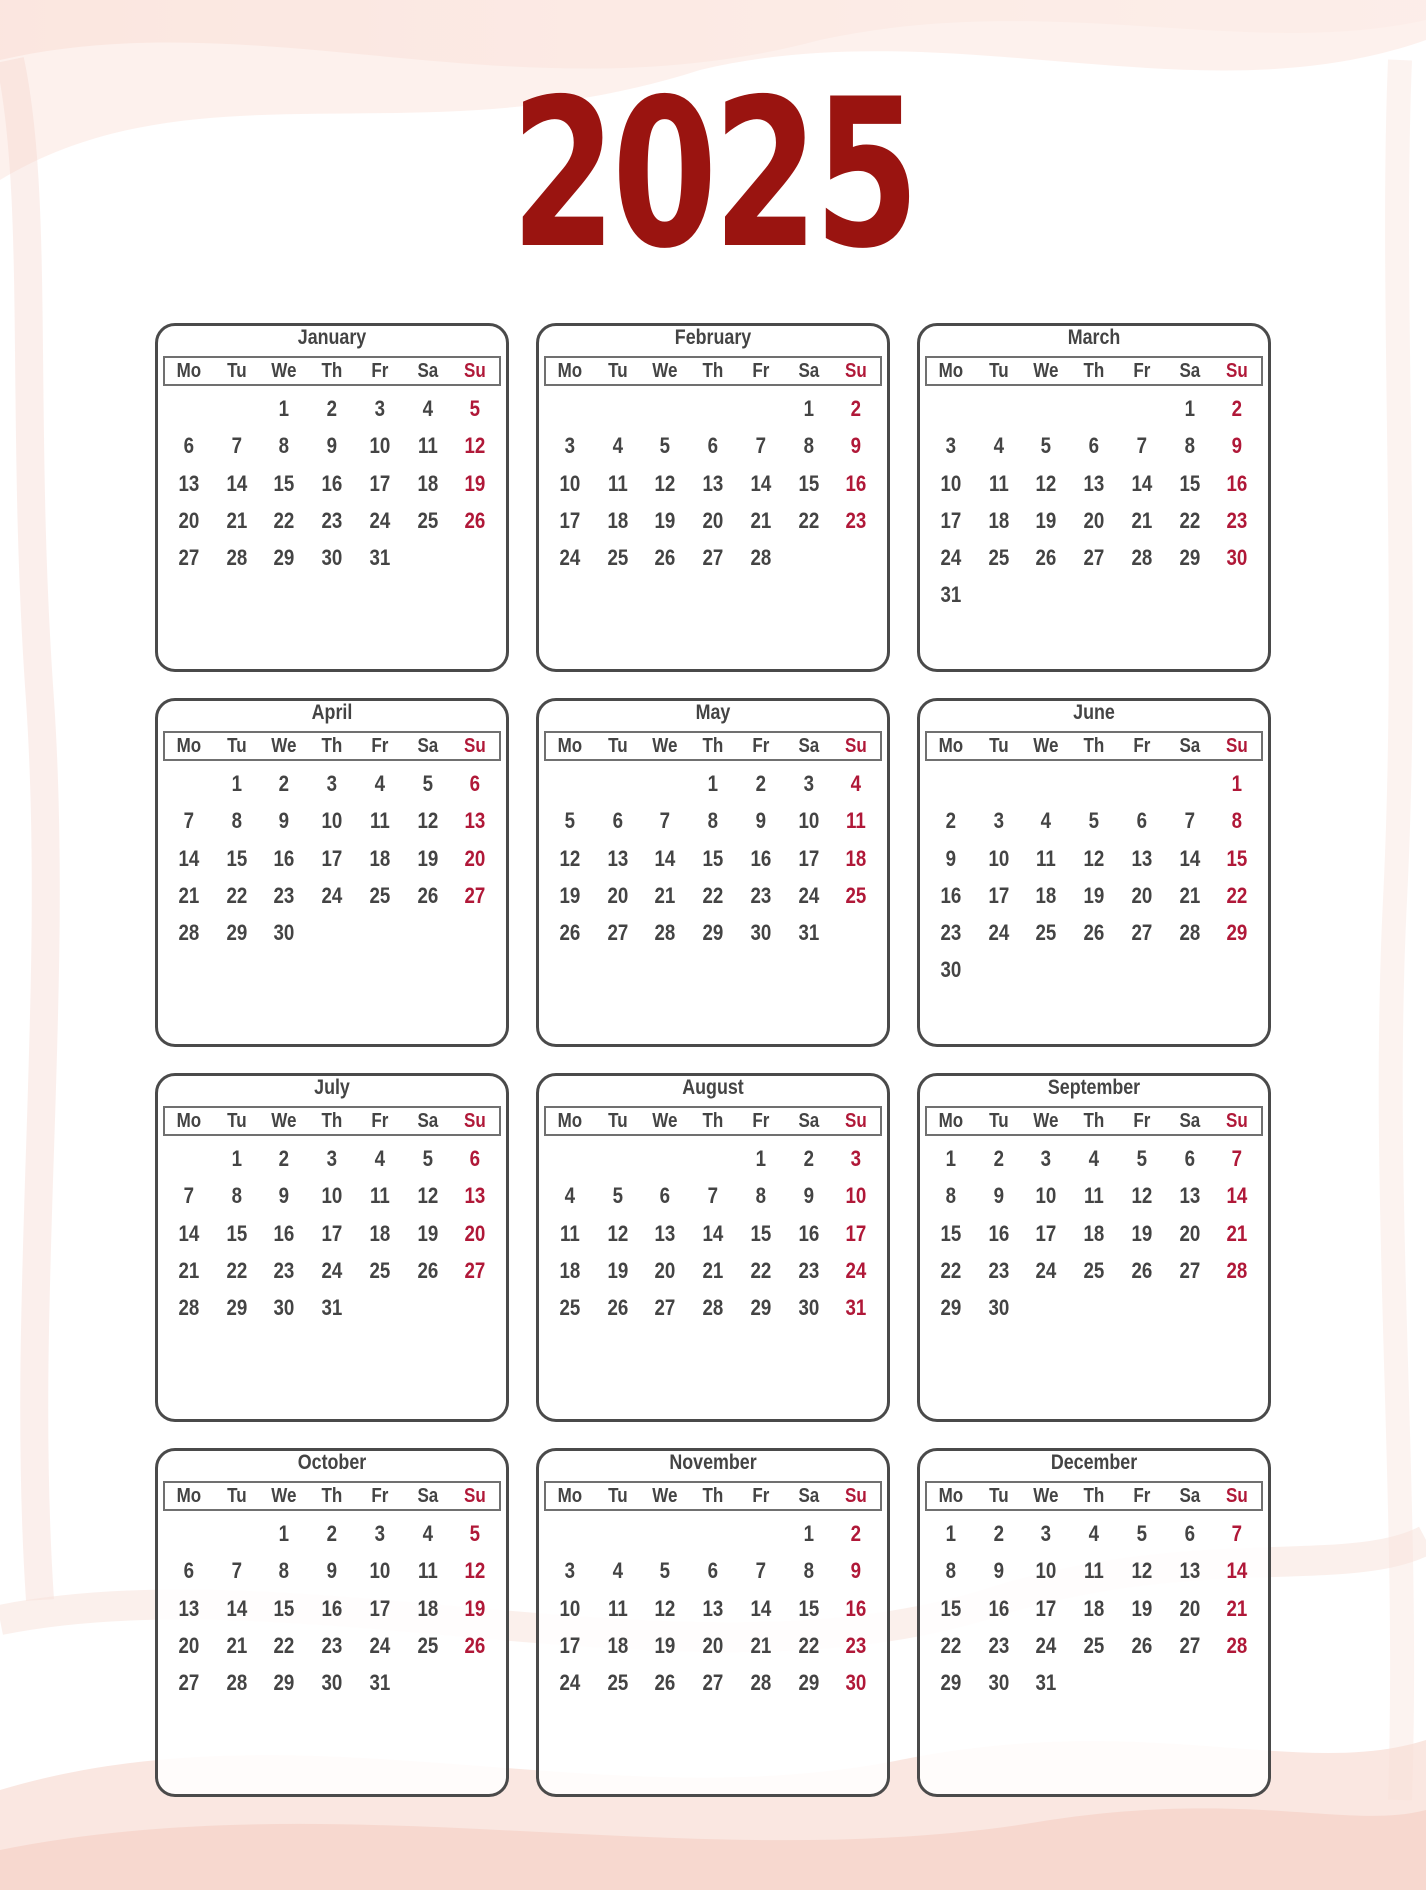 The width and height of the screenshot is (1426, 1890). What do you see at coordinates (475, 1270) in the screenshot?
I see `day-cell: 27` at bounding box center [475, 1270].